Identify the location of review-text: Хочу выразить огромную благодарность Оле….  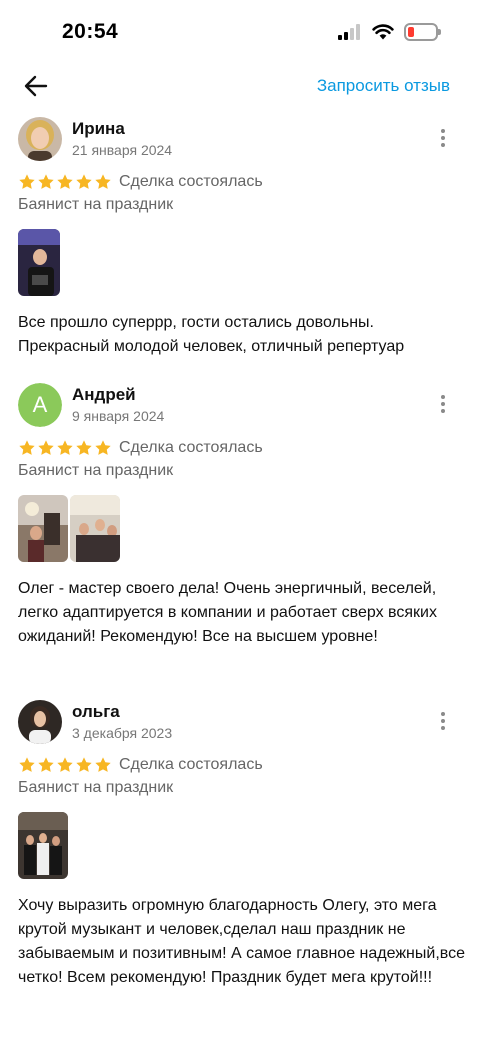
(241, 941).